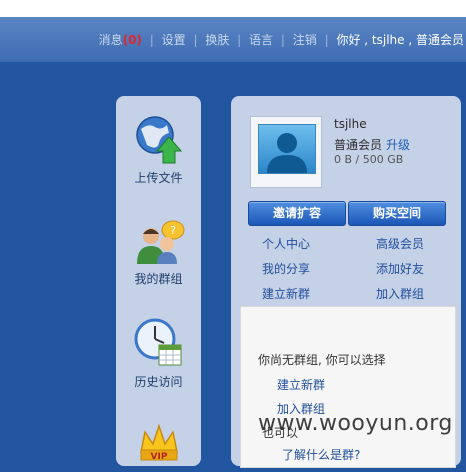  I want to click on messages-link: 消息(0), so click(120, 40).